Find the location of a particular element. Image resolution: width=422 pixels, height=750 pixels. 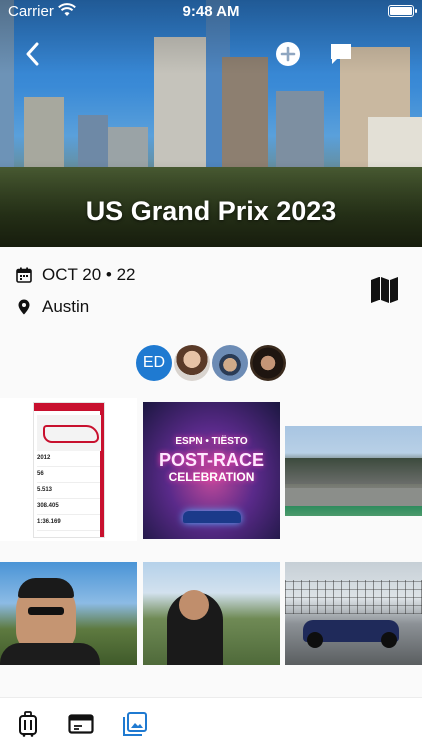

status-bar: Carrier 9:48 AM is located at coordinates (211, 12).